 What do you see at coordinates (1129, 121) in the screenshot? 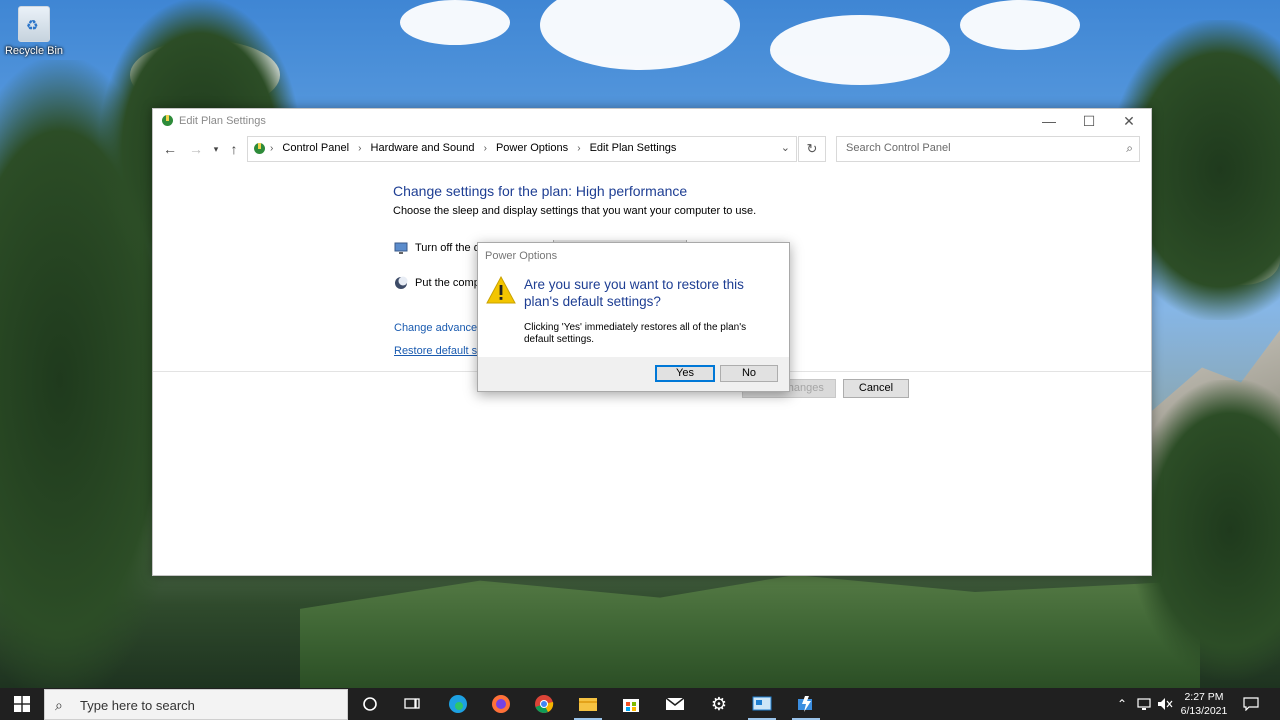
I see `close-button: ✕` at bounding box center [1129, 121].